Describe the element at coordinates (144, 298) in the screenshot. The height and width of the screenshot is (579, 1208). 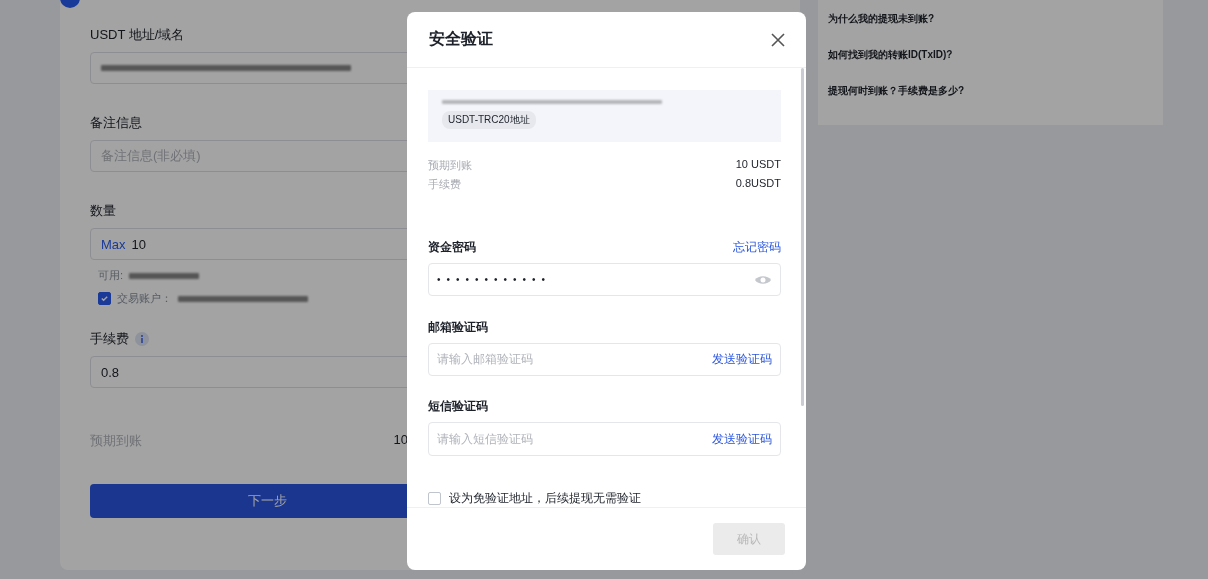
I see `account-label: 交易账户：` at that location.